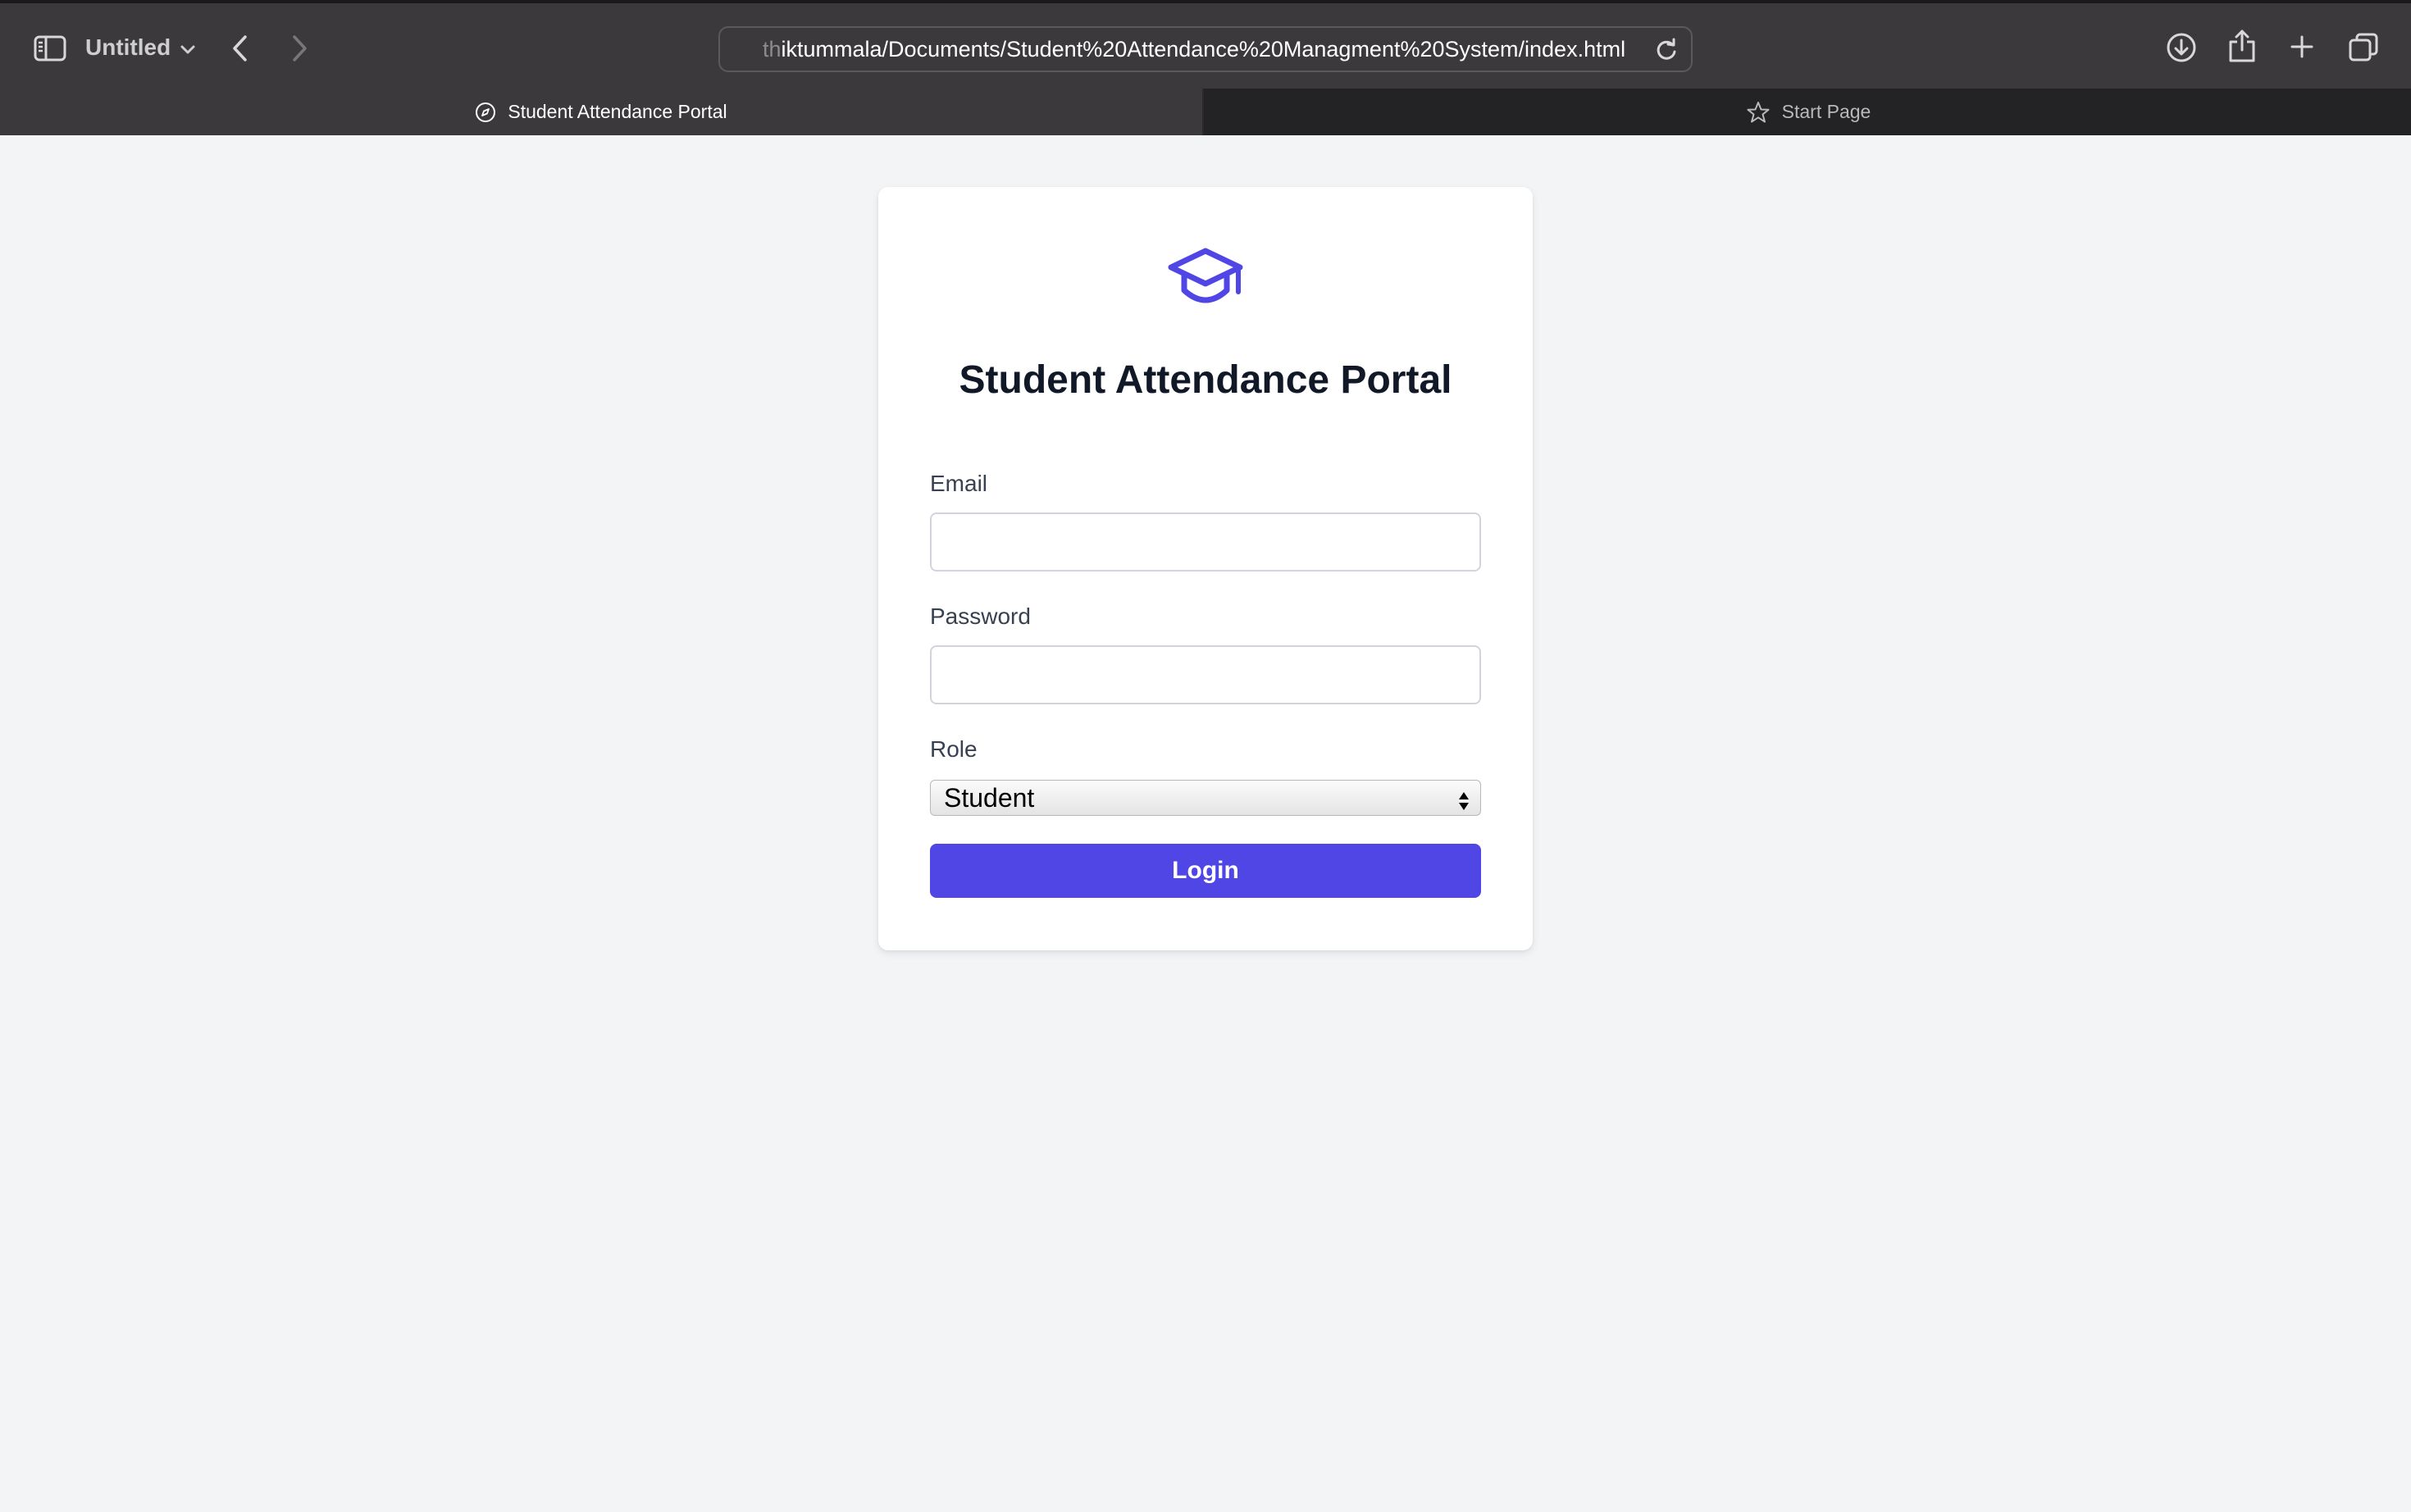 The width and height of the screenshot is (2411, 1512). What do you see at coordinates (128, 47) in the screenshot?
I see `window-title: Untitled` at bounding box center [128, 47].